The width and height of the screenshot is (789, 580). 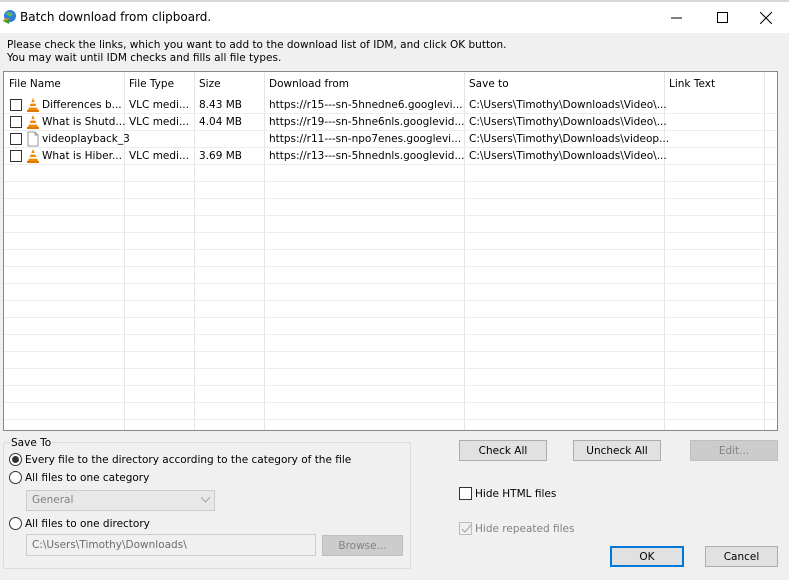 I want to click on chevron-down-icon, so click(x=205, y=500).